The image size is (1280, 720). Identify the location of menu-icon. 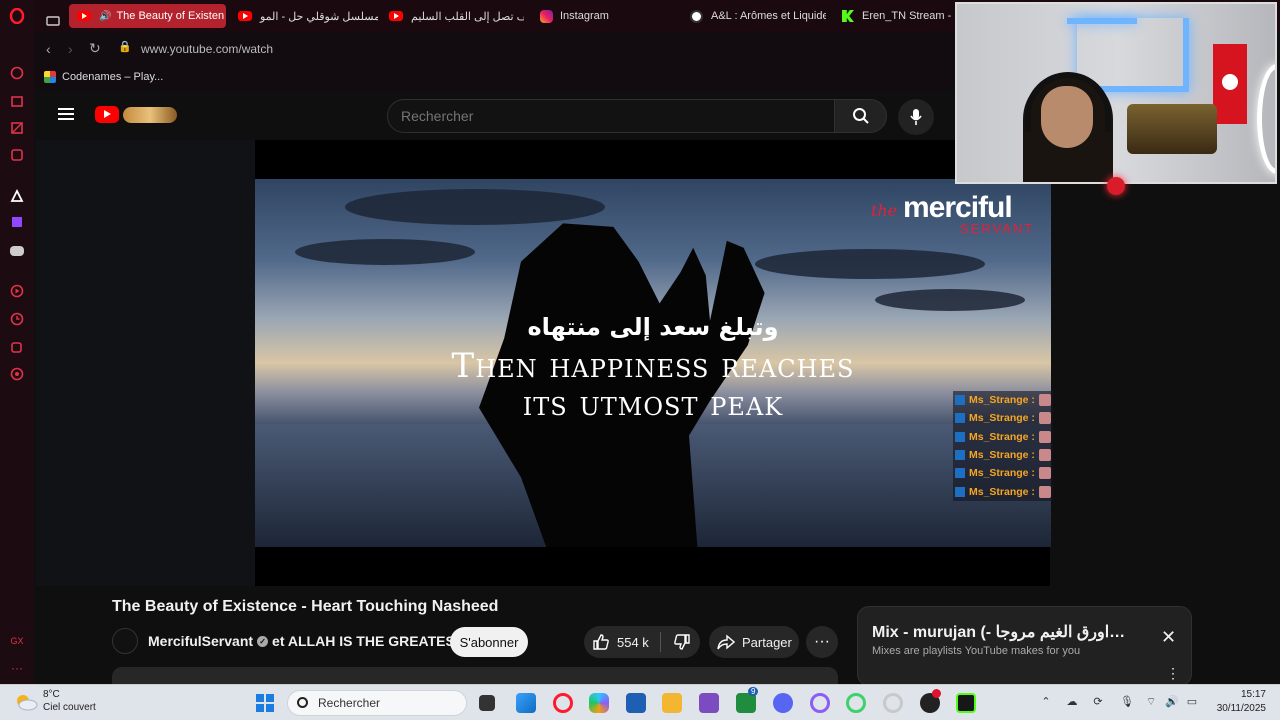
(66, 114).